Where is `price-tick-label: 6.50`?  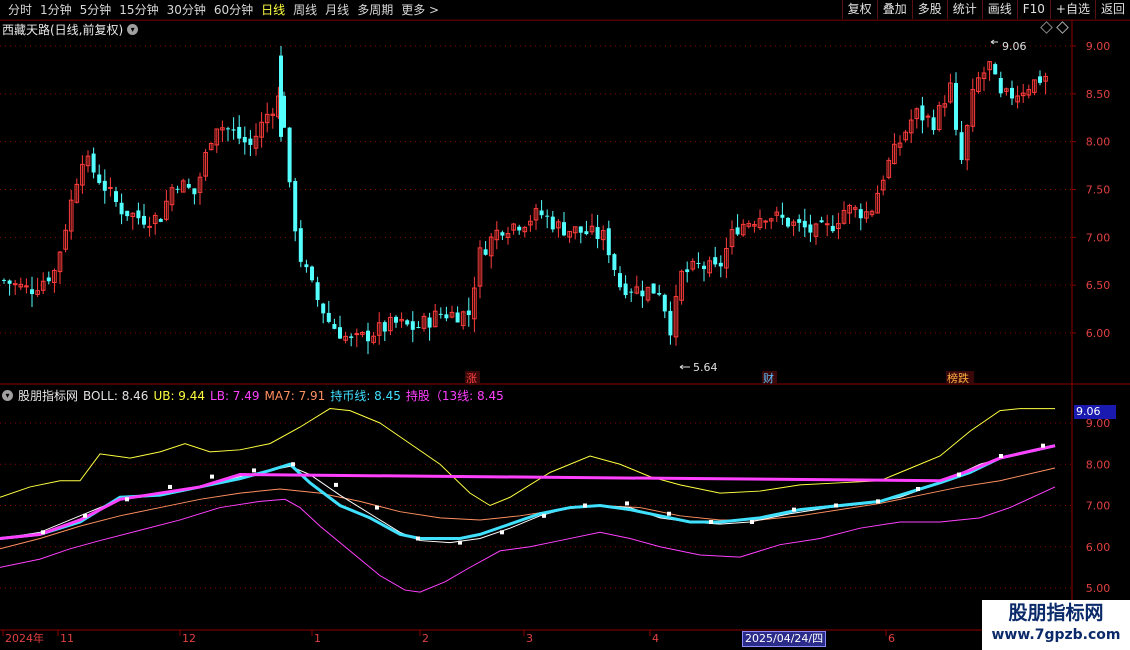
price-tick-label: 6.50 is located at coordinates (1098, 285).